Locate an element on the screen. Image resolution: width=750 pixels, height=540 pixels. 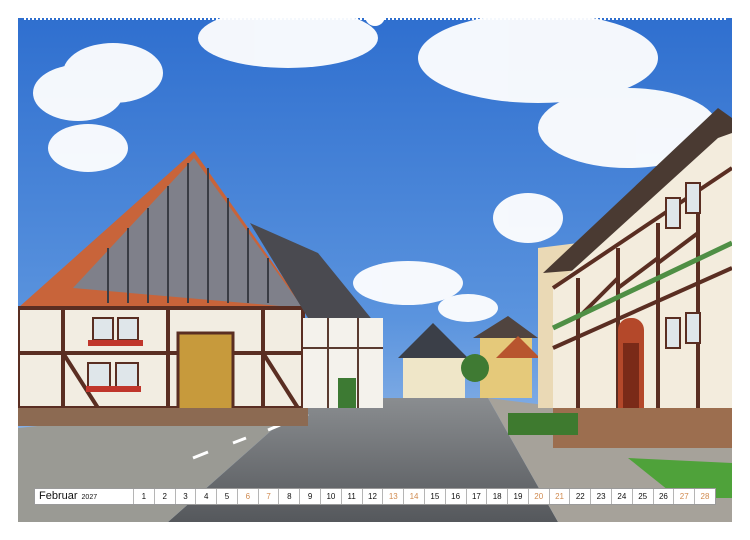
day-cell: 10 is located at coordinates (330, 496).